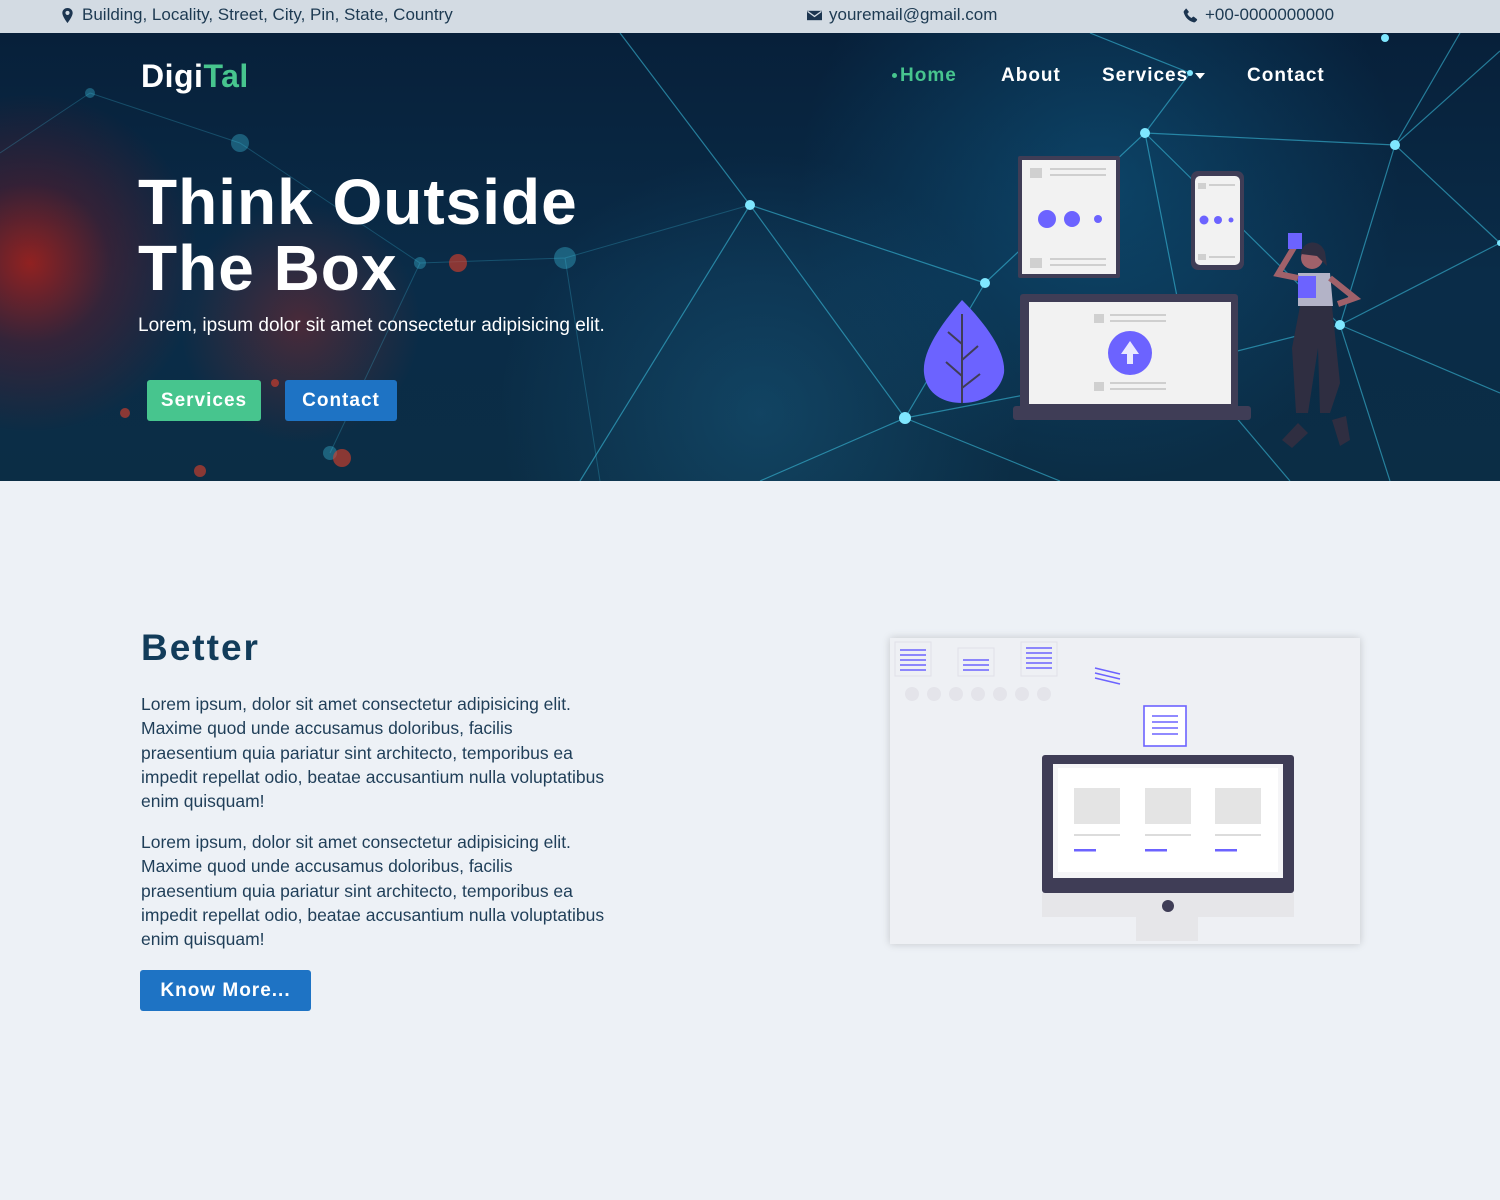  Describe the element at coordinates (894, 76) in the screenshot. I see `active-dot-icon` at that location.